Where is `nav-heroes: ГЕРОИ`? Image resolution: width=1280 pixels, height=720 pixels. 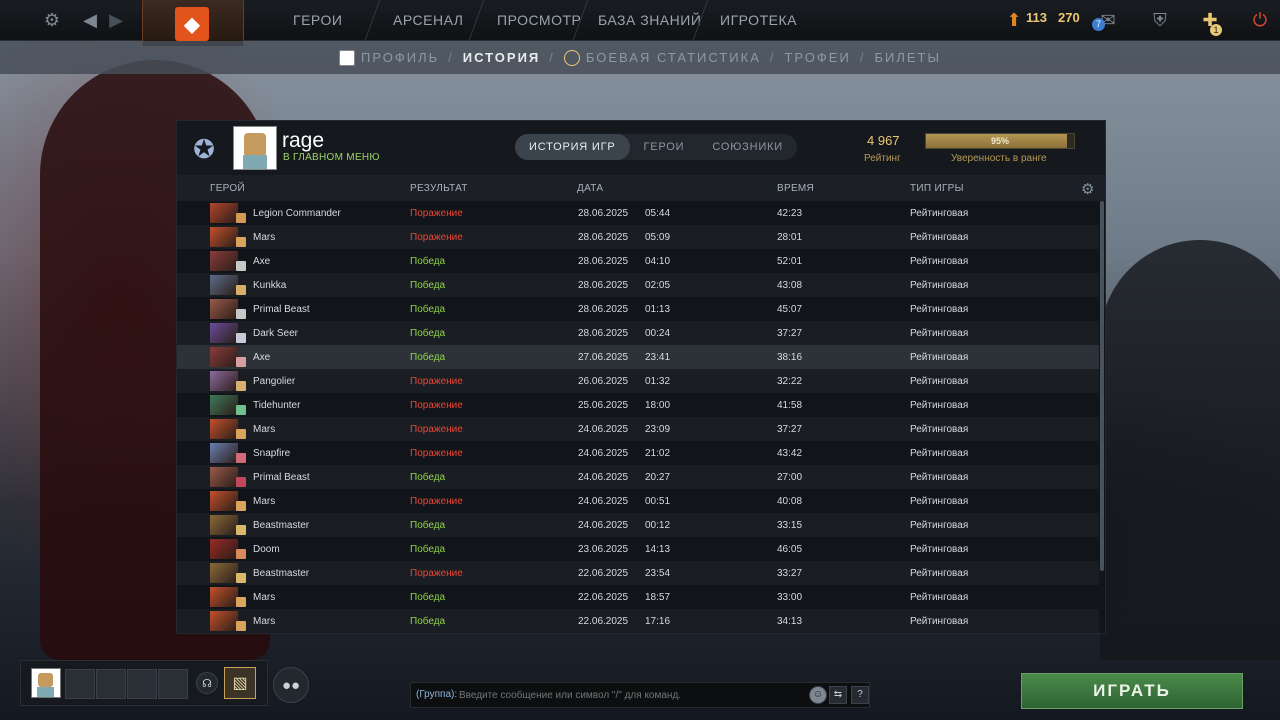 nav-heroes: ГЕРОИ is located at coordinates (317, 20).